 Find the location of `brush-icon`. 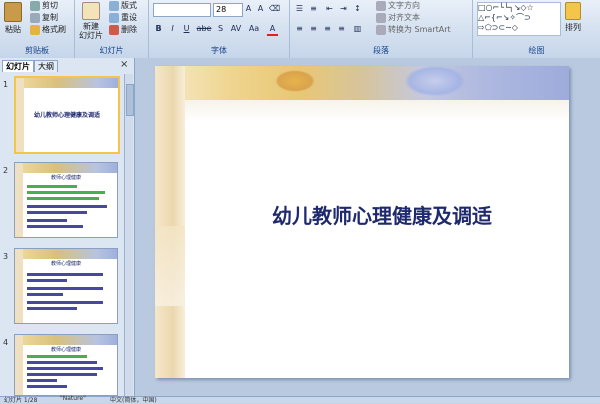

brush-icon is located at coordinates (35, 29).